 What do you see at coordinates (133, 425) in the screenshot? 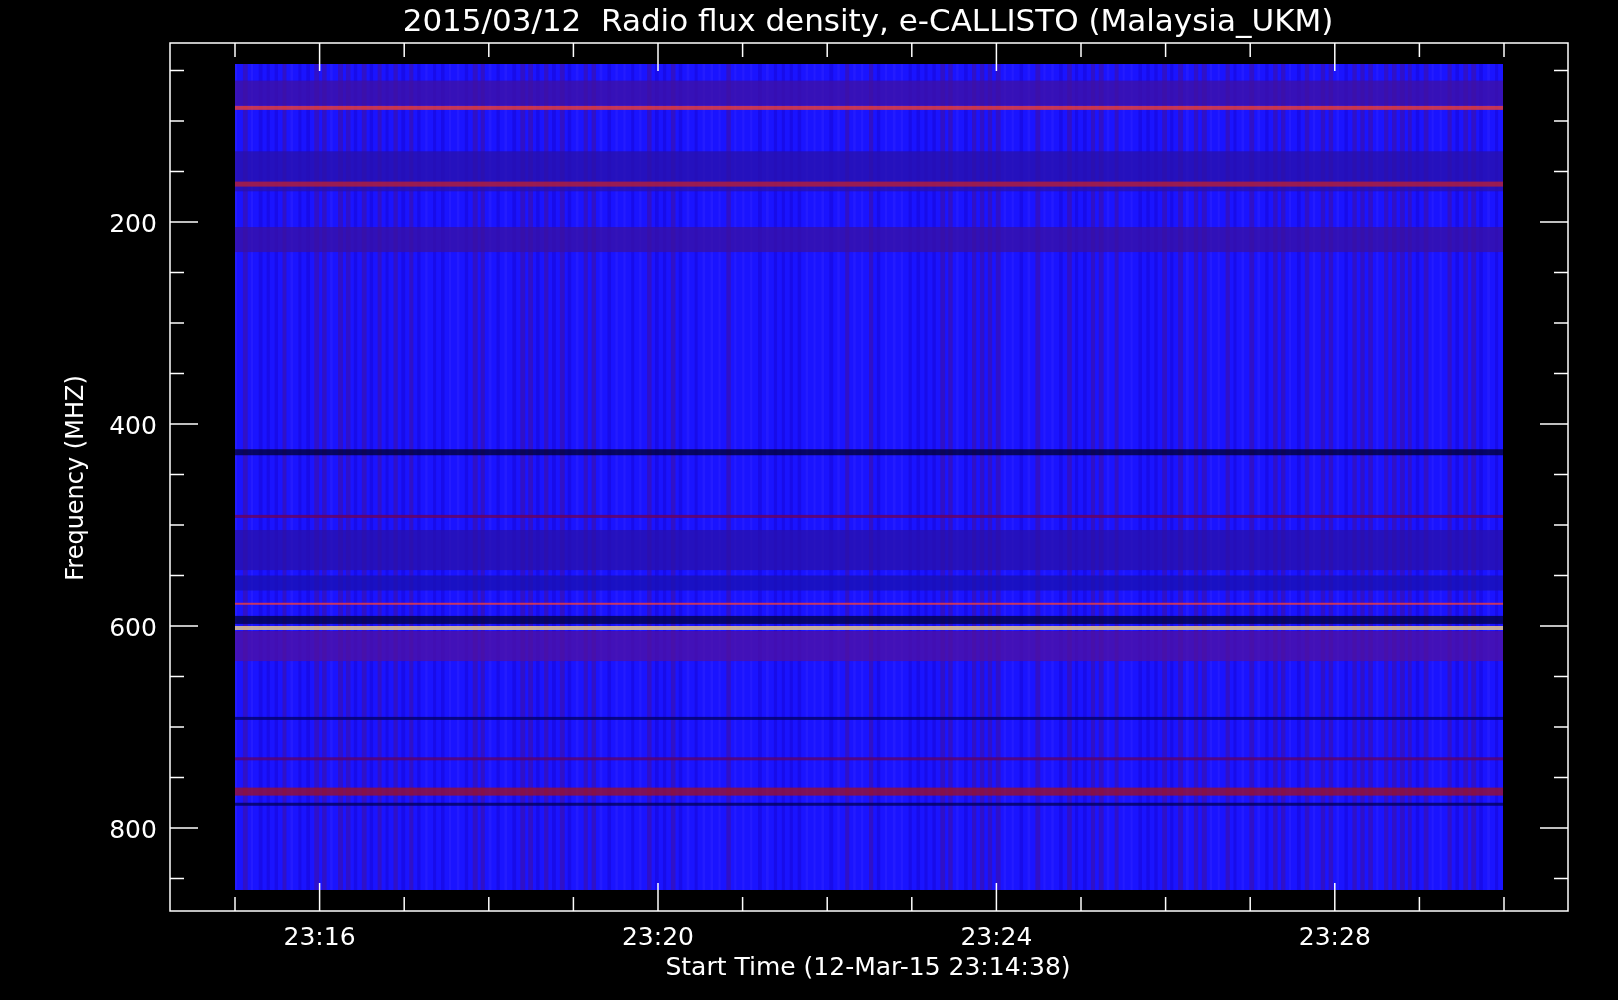
I see `y-tick-label: 400` at bounding box center [133, 425].